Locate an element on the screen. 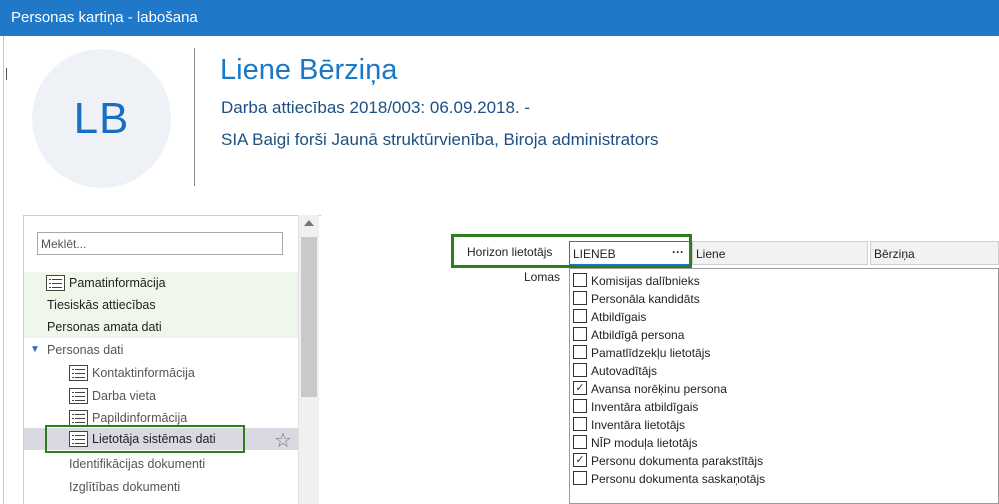 Image resolution: width=999 pixels, height=504 pixels. nav-scrollbar is located at coordinates (308, 359).